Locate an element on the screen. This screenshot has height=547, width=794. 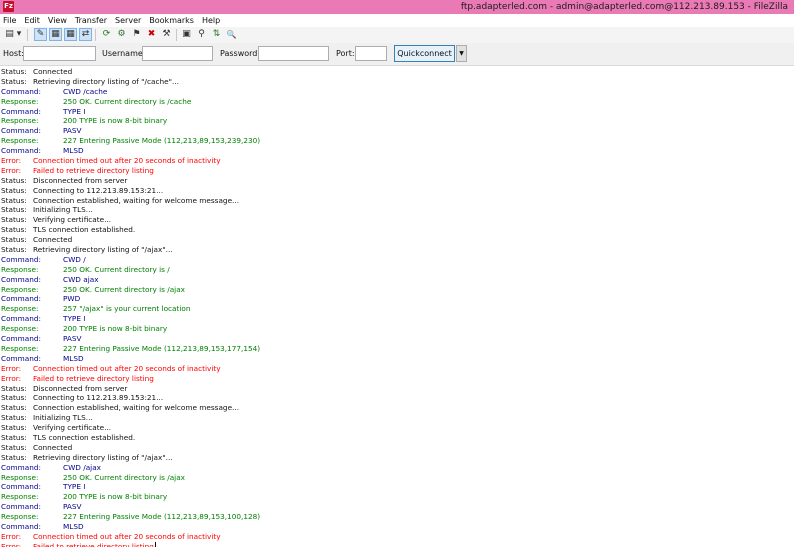
log-entry-message: PASV is located at coordinates (72, 339).